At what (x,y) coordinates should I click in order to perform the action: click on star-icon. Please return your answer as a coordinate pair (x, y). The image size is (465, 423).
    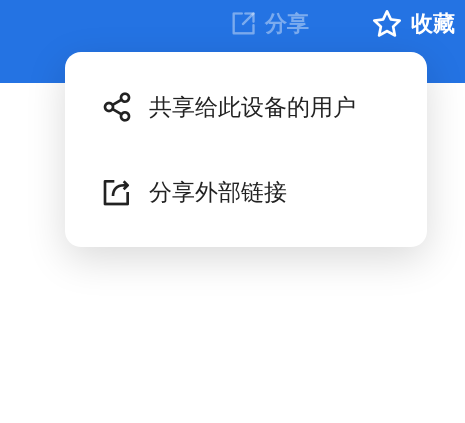
    Looking at the image, I should click on (387, 24).